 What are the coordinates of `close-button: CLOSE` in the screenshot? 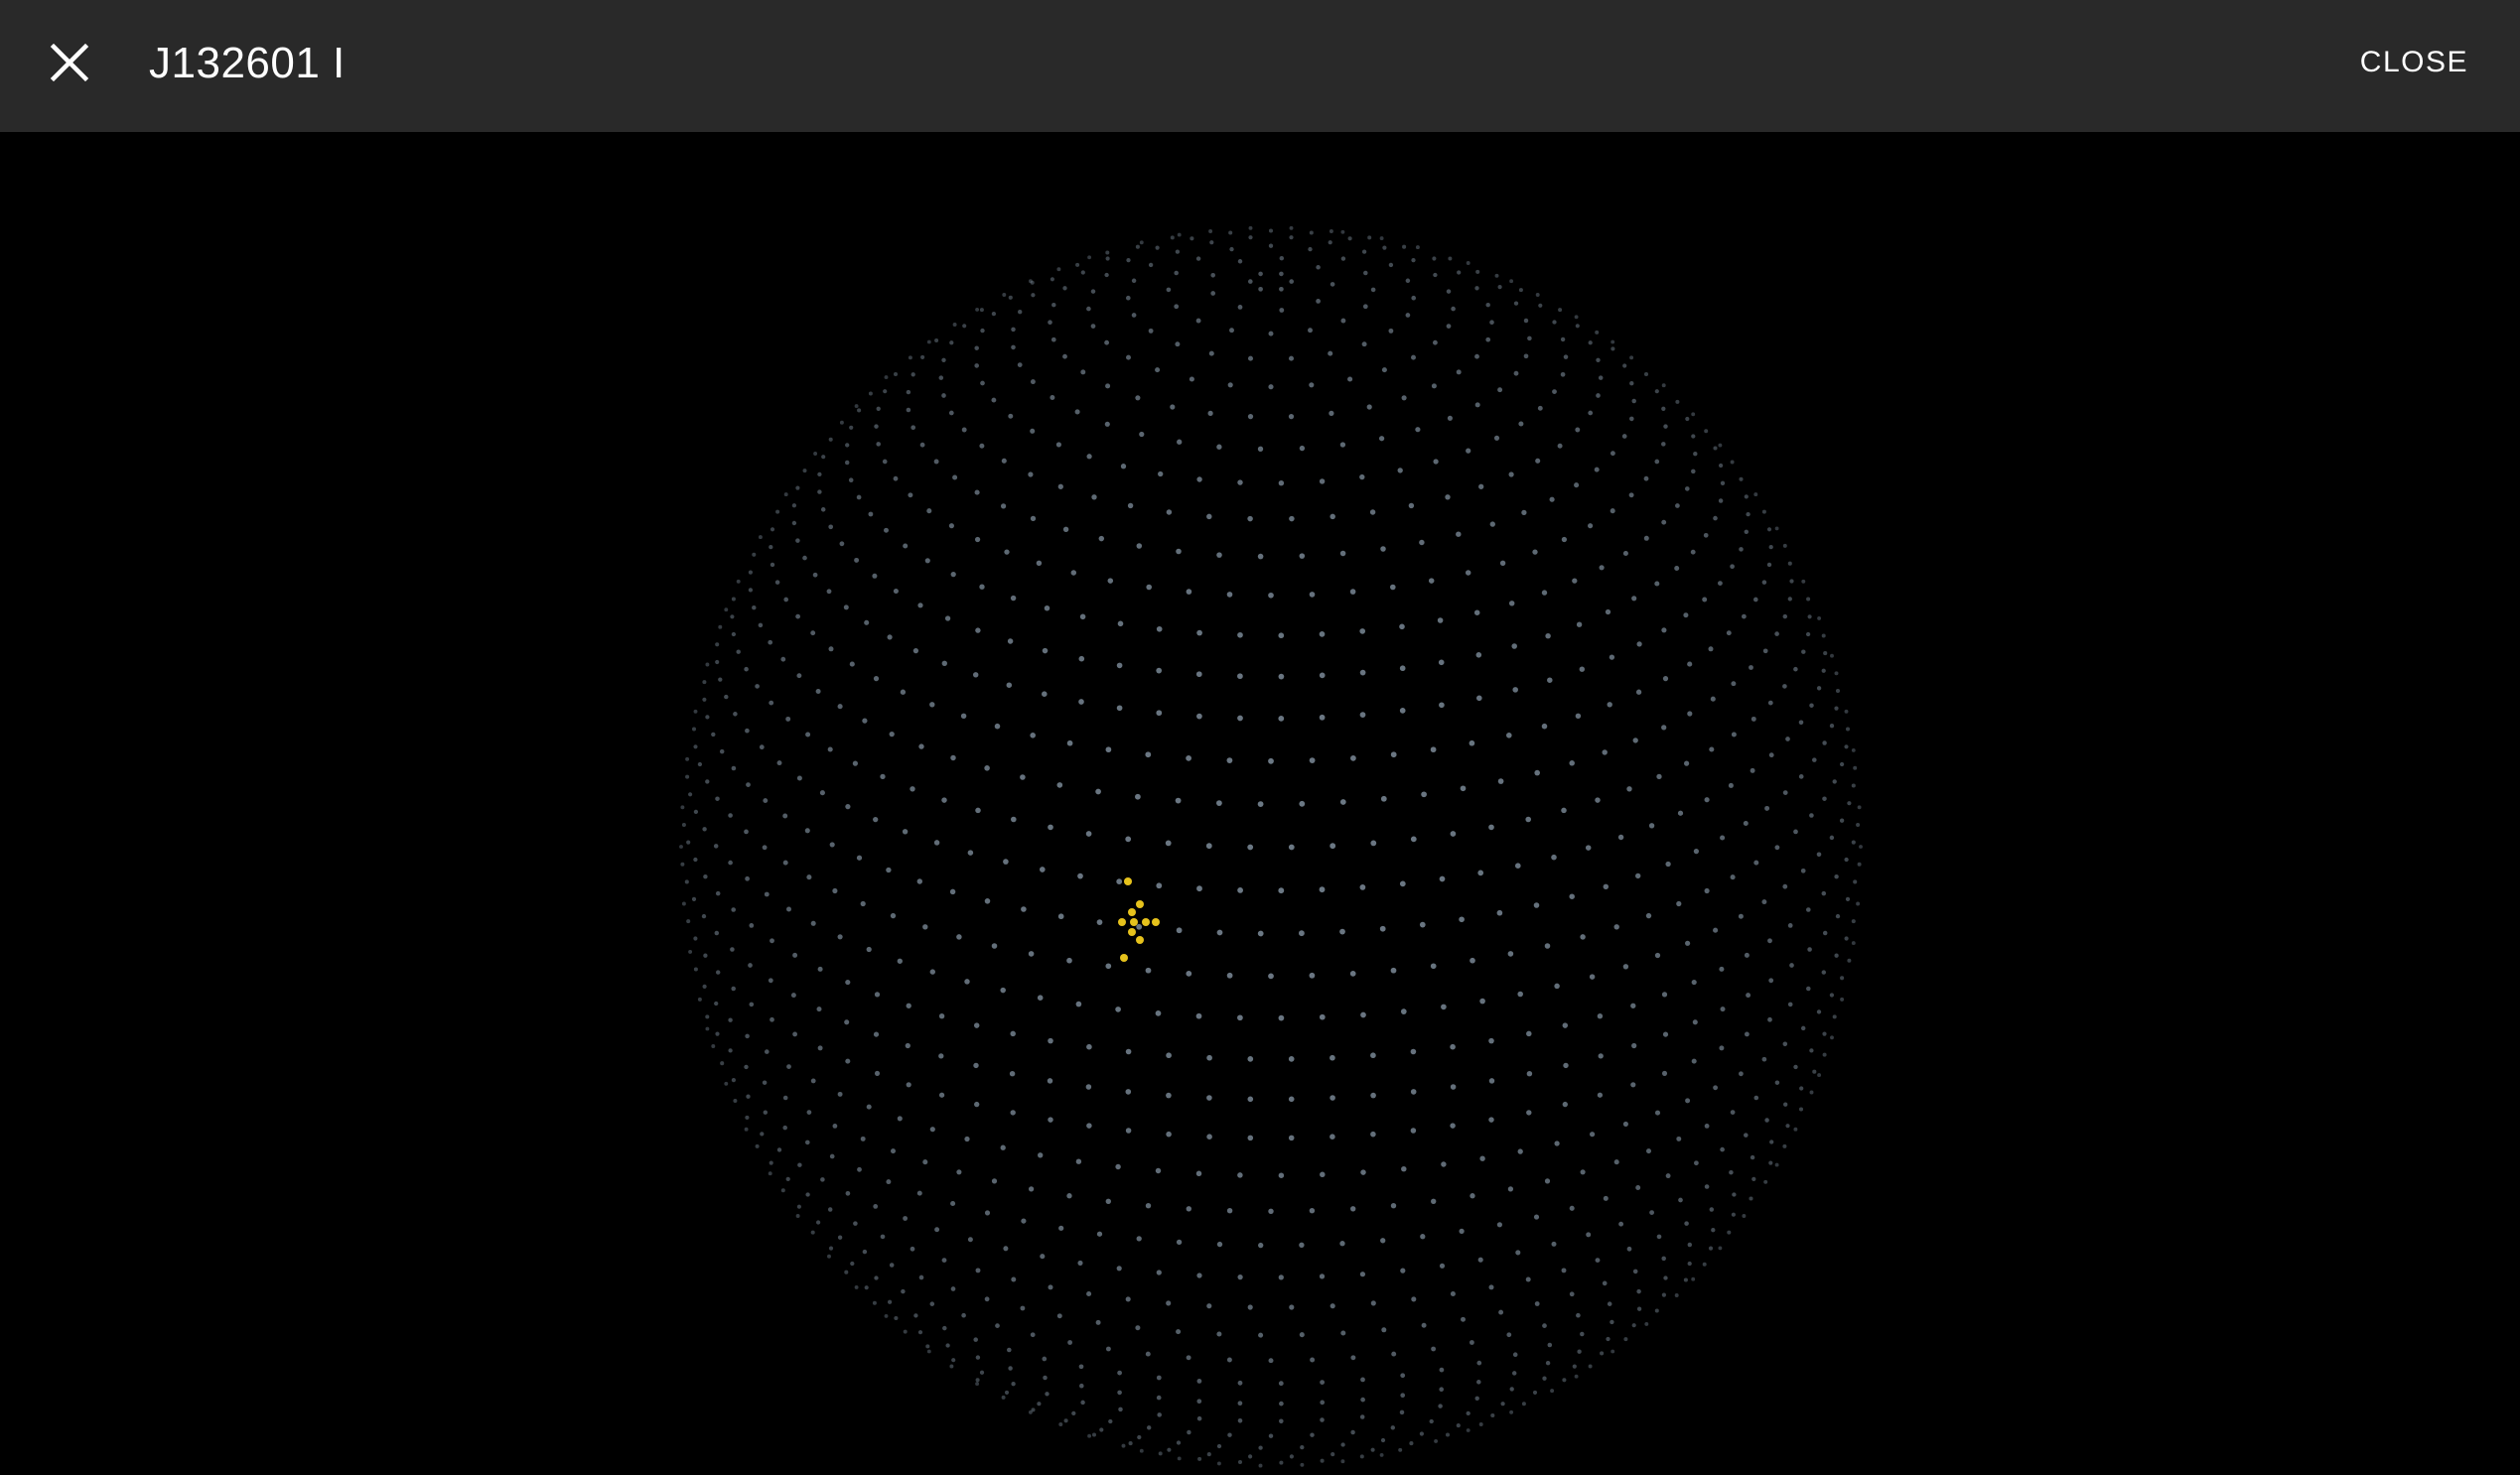 It's located at (2414, 63).